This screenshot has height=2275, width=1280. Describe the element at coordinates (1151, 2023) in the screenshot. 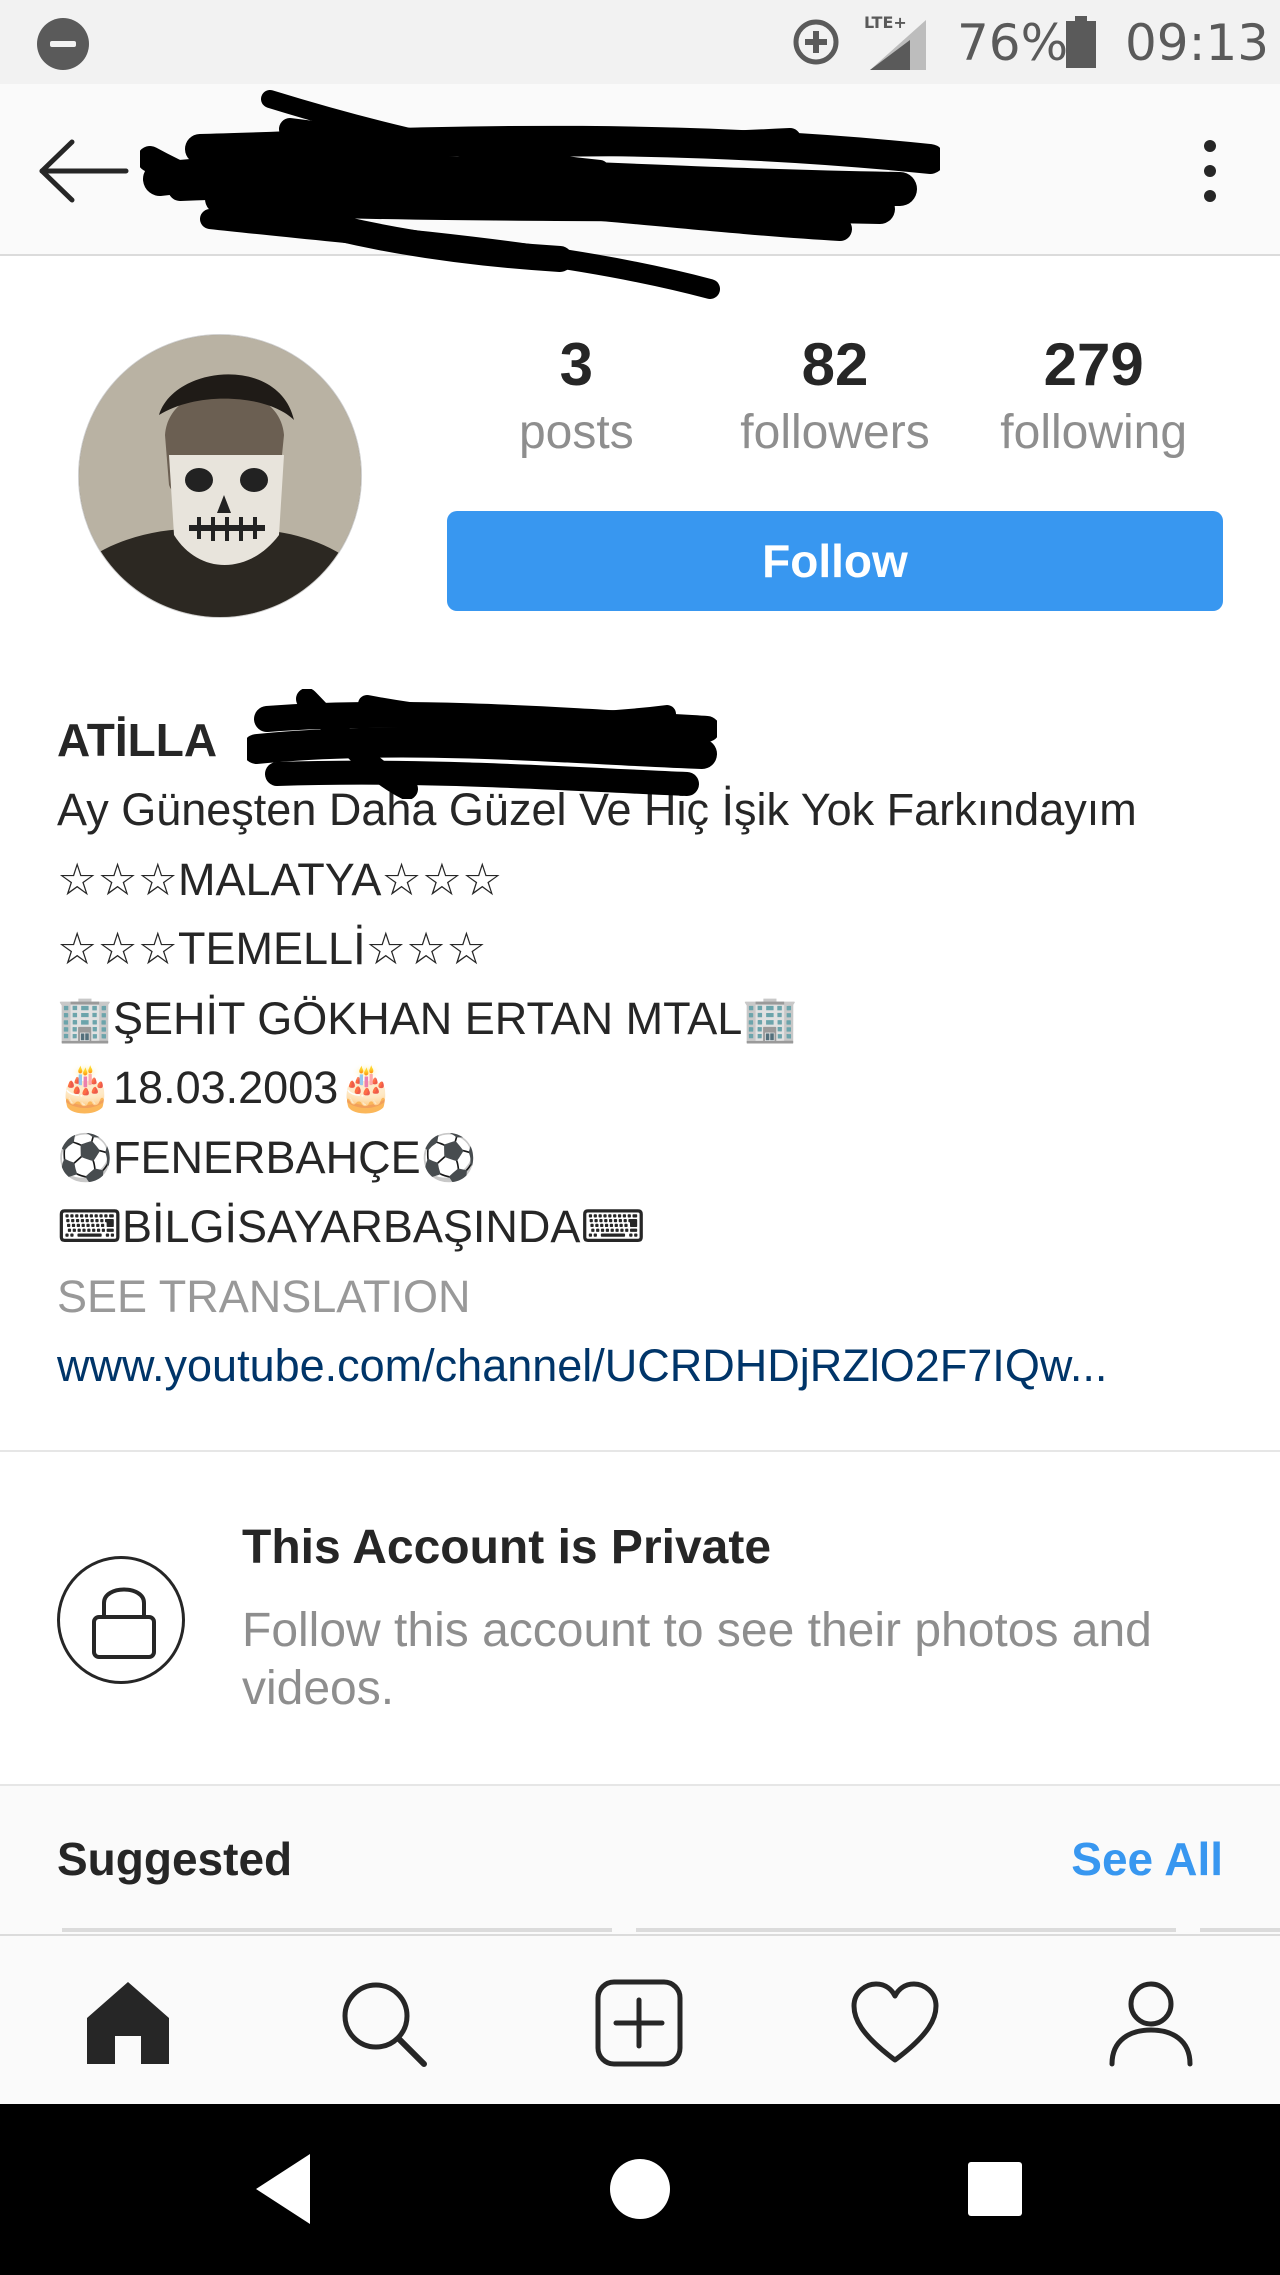

I see `profile-icon` at that location.